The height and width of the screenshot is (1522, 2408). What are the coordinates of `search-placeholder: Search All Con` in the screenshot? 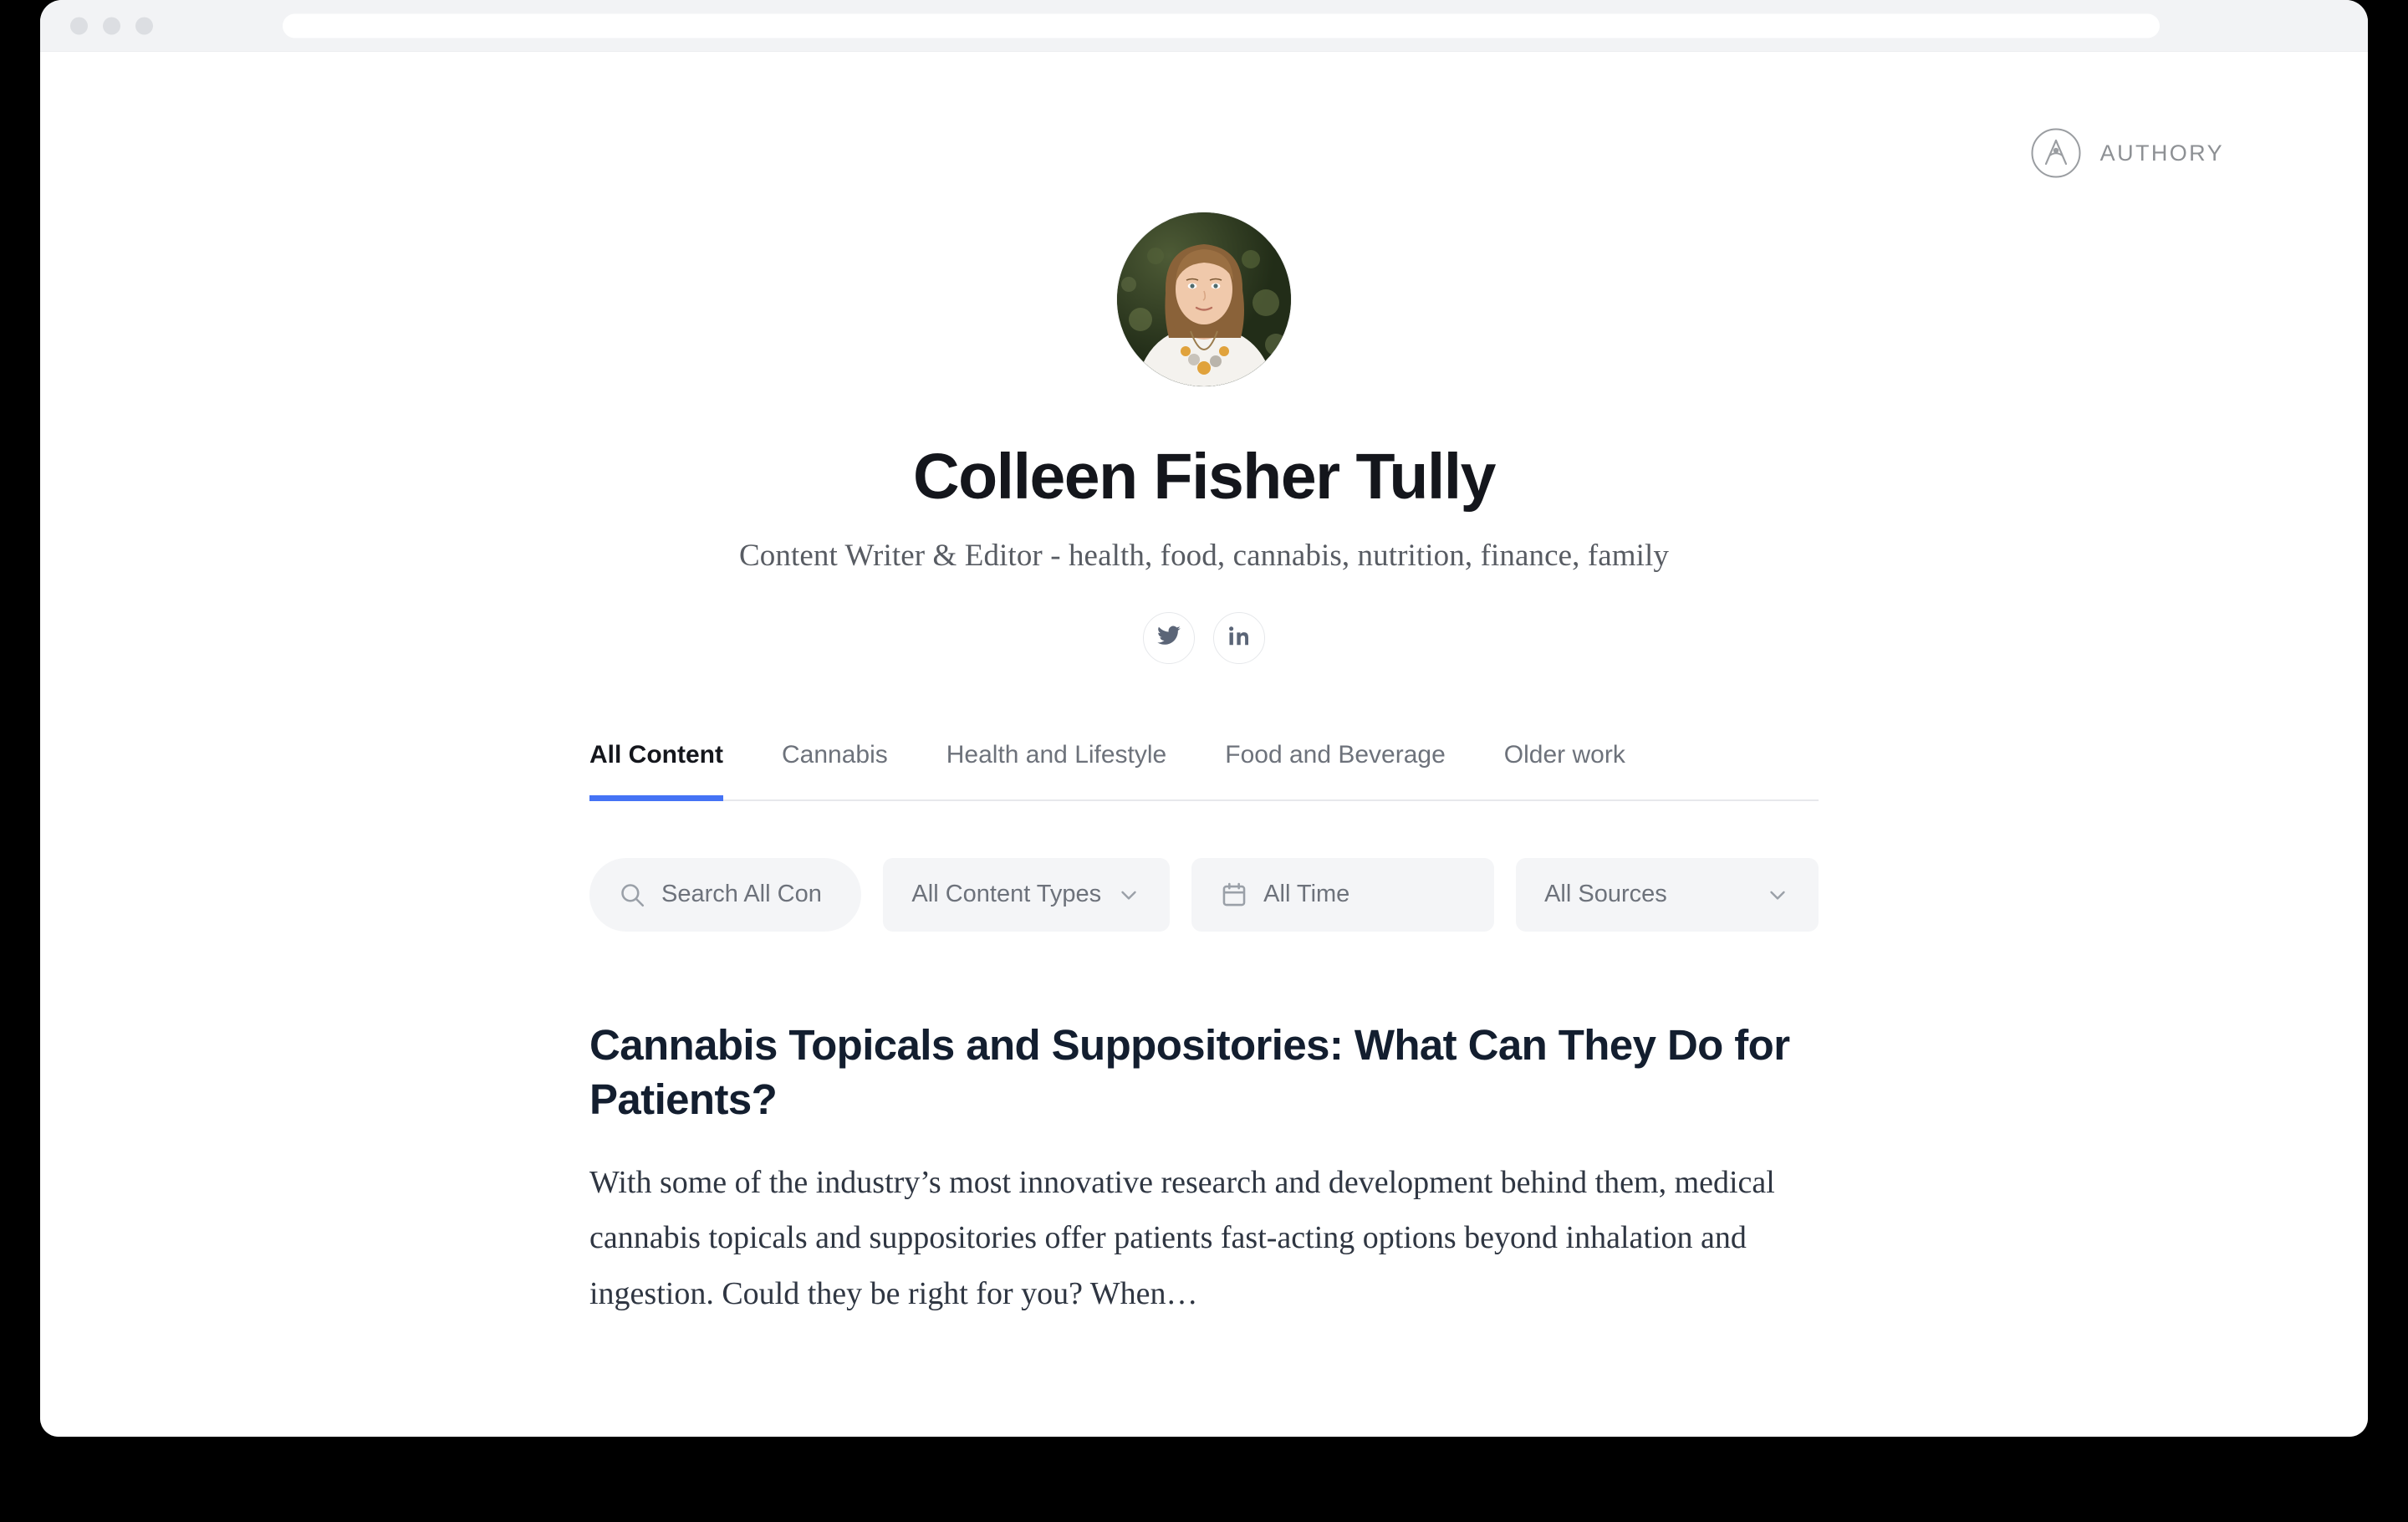 It's located at (741, 895).